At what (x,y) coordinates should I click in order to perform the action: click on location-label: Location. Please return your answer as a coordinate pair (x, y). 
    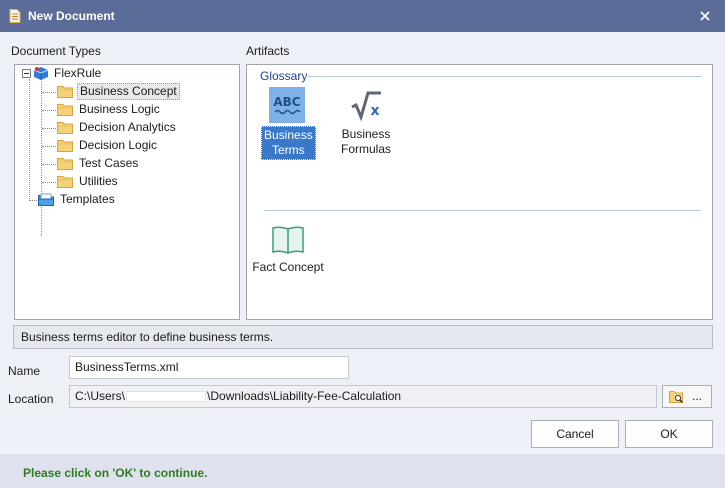
    Looking at the image, I should click on (31, 399).